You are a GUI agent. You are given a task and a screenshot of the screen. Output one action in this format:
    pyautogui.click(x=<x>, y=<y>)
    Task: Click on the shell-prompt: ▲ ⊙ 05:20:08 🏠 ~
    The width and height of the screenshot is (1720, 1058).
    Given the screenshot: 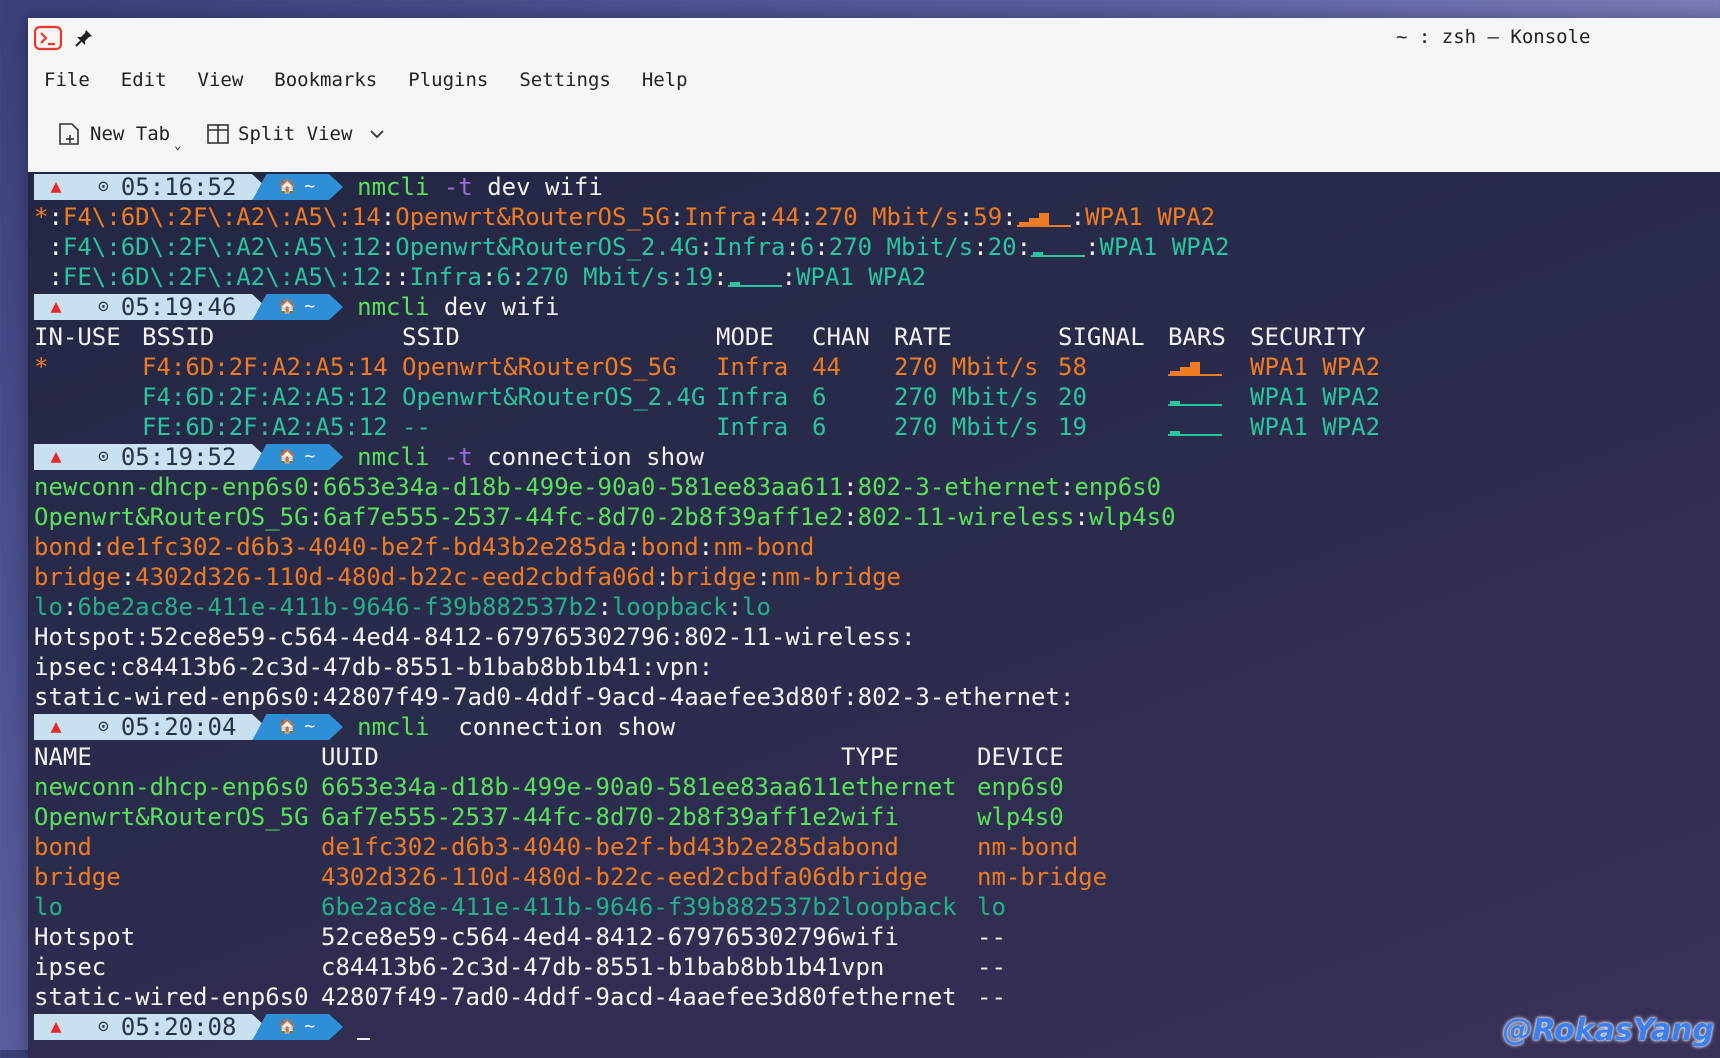 What is the action you would take?
    pyautogui.click(x=195, y=1027)
    